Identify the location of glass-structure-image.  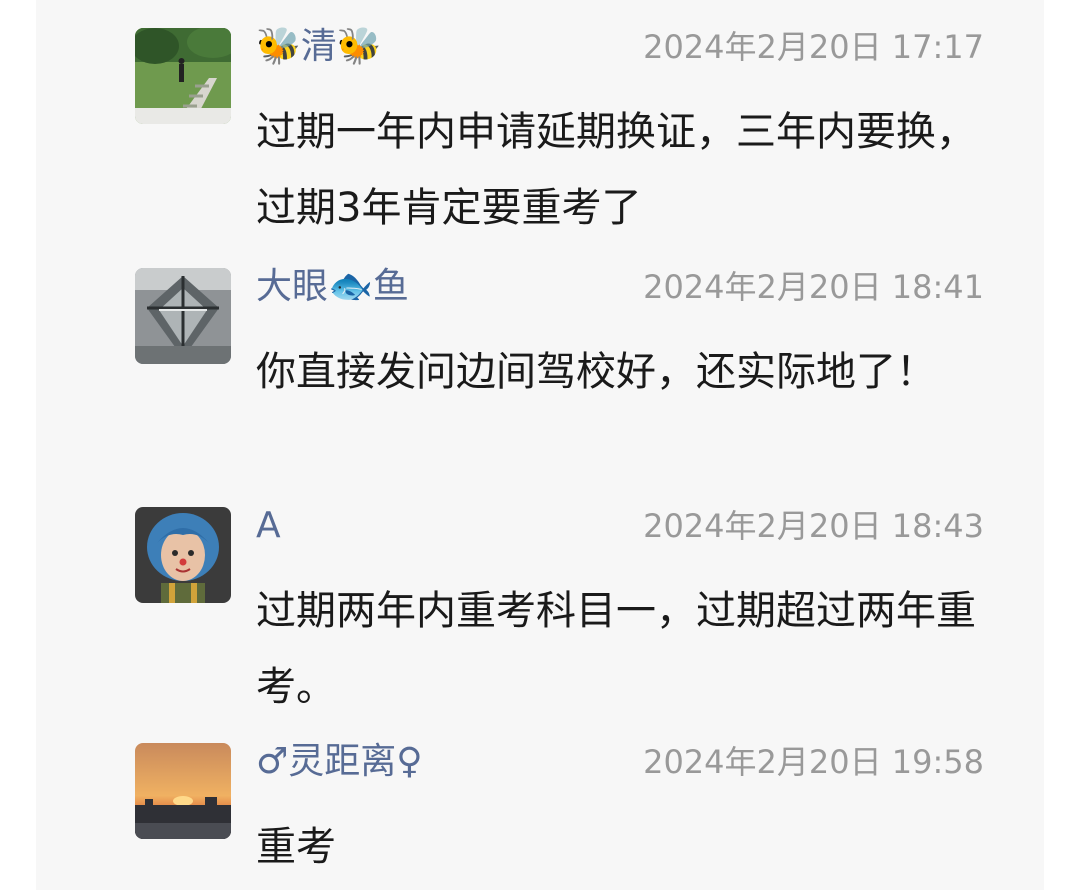
(183, 316).